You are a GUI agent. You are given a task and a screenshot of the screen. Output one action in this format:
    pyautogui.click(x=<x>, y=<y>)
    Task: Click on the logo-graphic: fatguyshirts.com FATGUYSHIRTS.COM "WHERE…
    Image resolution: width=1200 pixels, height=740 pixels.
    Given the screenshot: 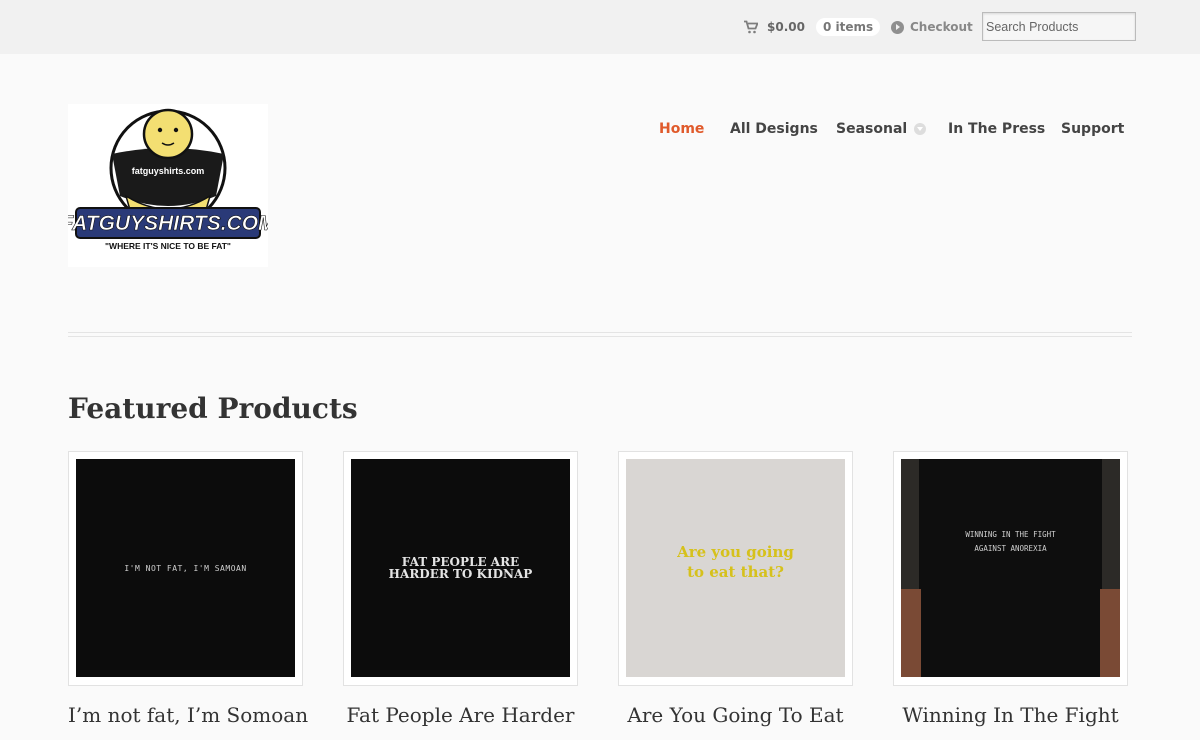 What is the action you would take?
    pyautogui.click(x=168, y=179)
    